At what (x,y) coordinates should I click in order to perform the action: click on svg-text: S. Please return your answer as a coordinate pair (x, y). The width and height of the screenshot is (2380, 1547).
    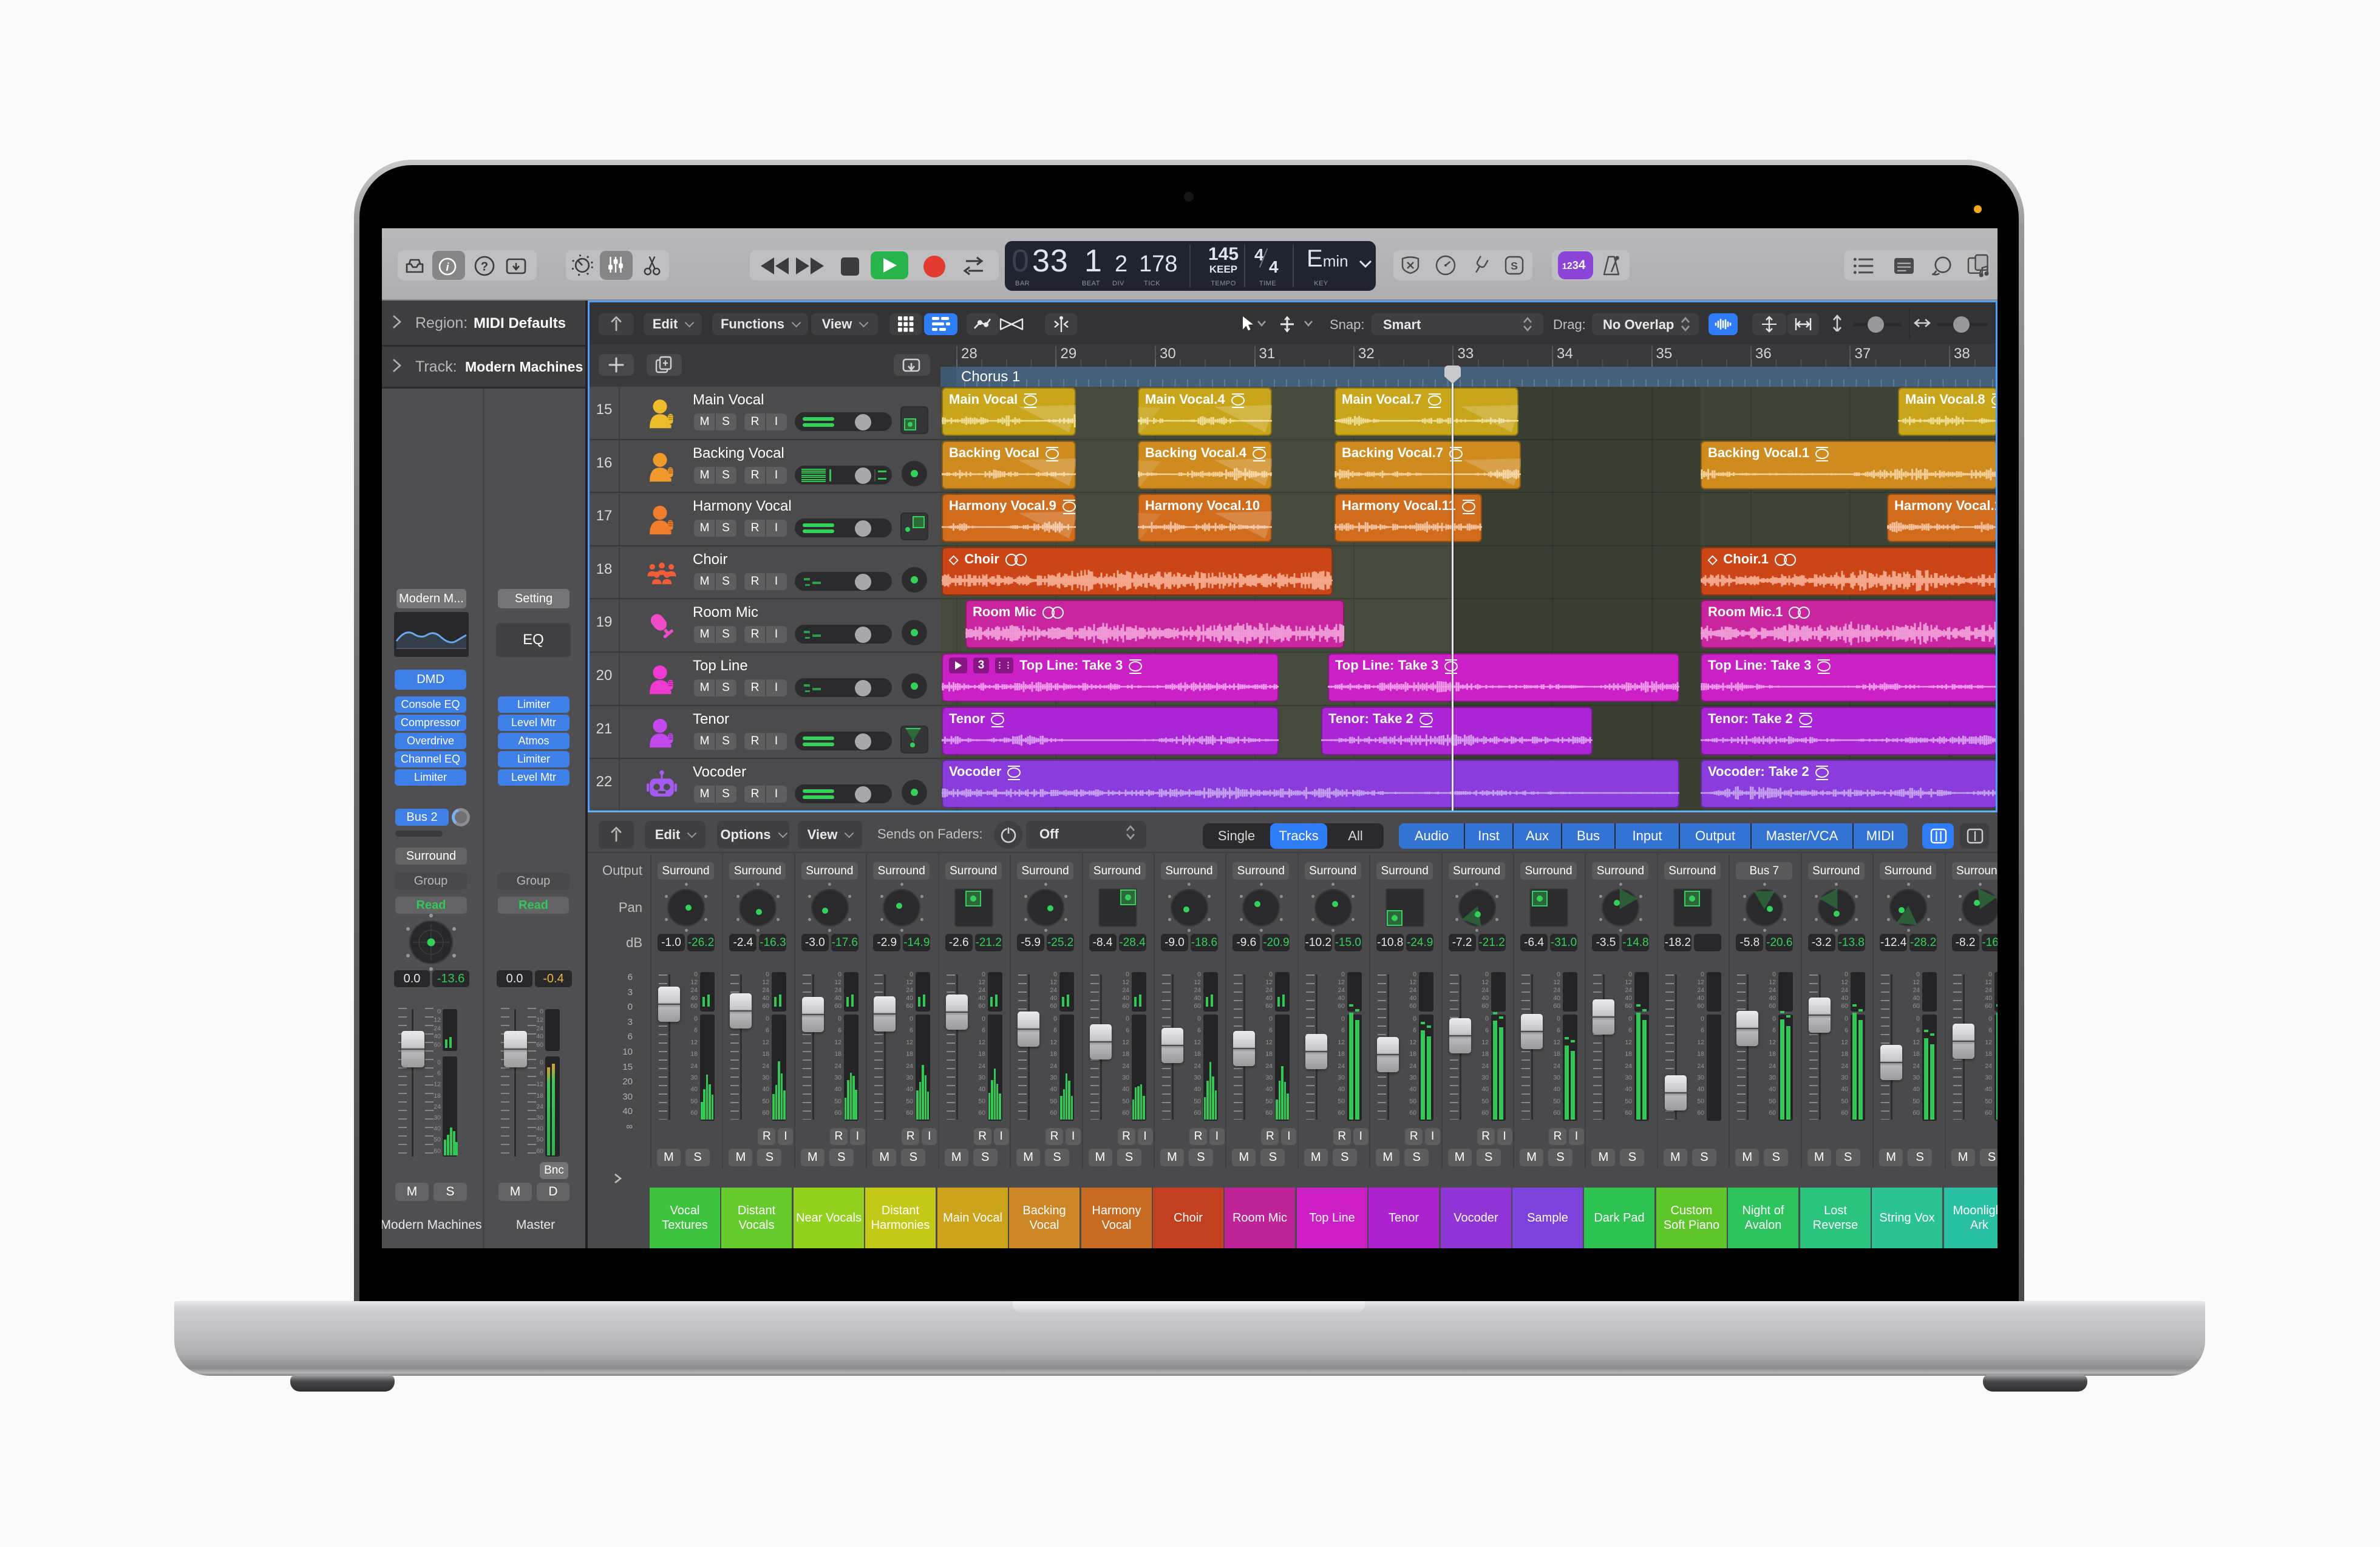
    Looking at the image, I should click on (1514, 266).